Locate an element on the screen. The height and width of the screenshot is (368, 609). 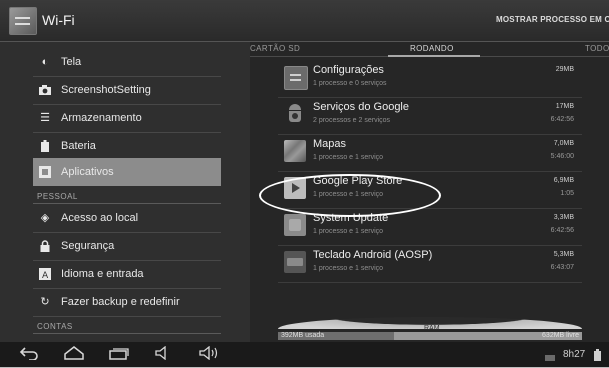
process-memory: 3,3MB is located at coordinates (563, 217).